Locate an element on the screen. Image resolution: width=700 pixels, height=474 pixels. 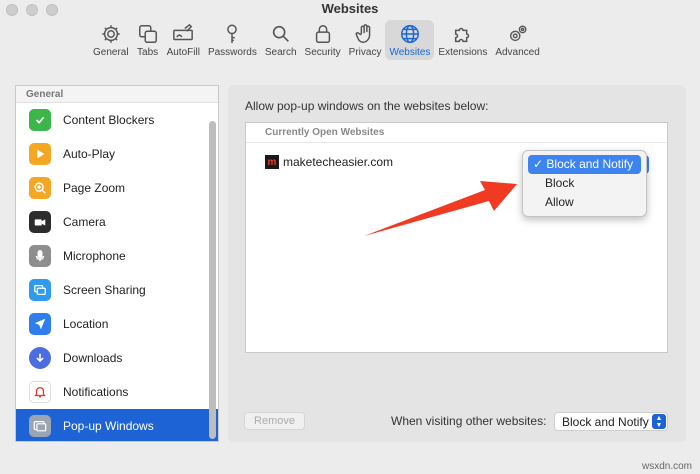
tab-label: Tabs is located at coordinates (148, 52).